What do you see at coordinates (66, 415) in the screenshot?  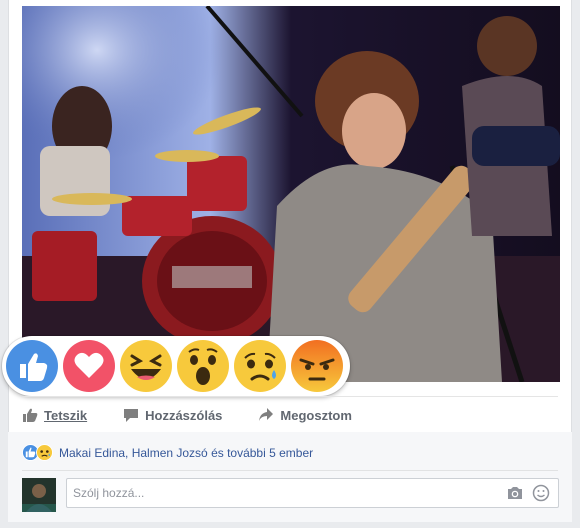 I see `like-label: Tetszik` at bounding box center [66, 415].